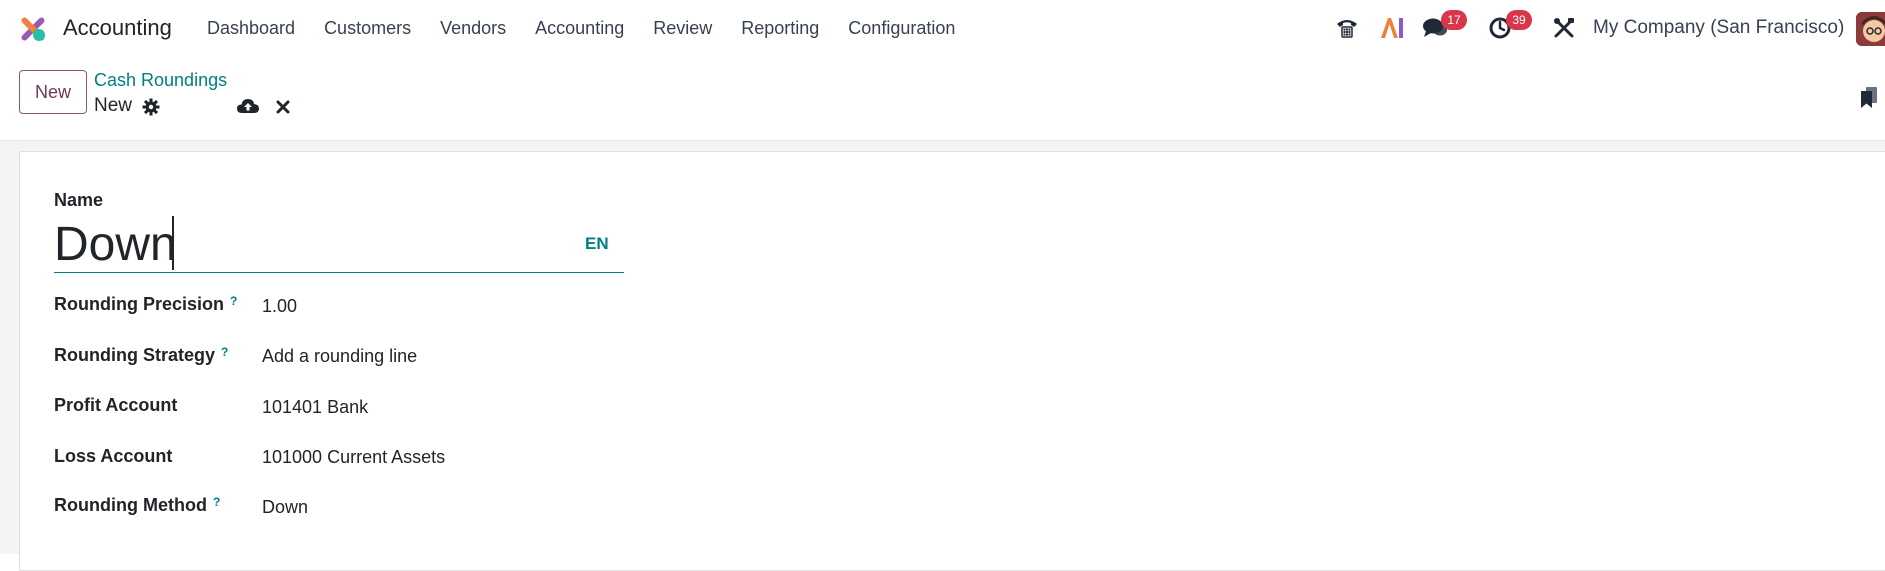  Describe the element at coordinates (339, 356) in the screenshot. I see `rounding-strategy-field: Add a rounding line` at that location.